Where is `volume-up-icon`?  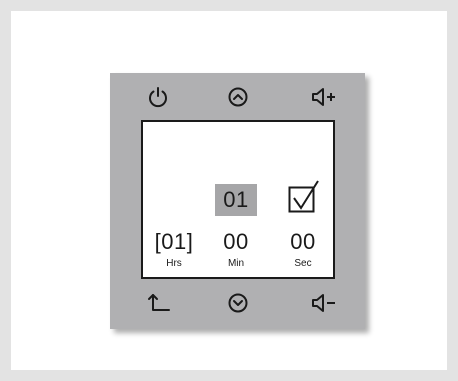 volume-up-icon is located at coordinates (323, 97).